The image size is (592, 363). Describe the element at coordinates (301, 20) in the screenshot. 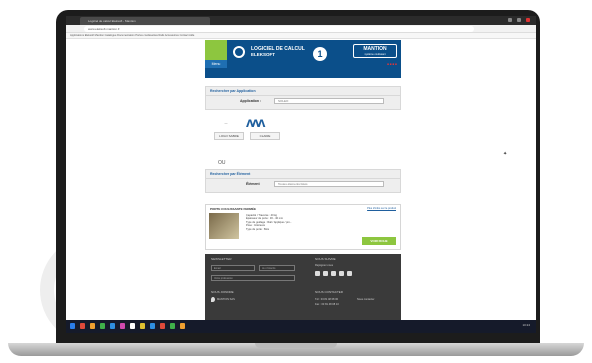

I see `browser-tab-bar: Logiciel de calcul Eleksoft - Mantion` at that location.